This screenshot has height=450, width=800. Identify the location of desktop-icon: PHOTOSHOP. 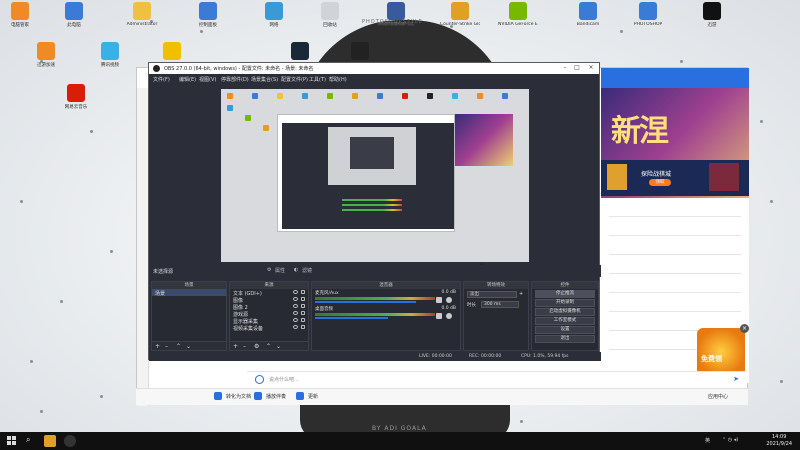
(648, 14).